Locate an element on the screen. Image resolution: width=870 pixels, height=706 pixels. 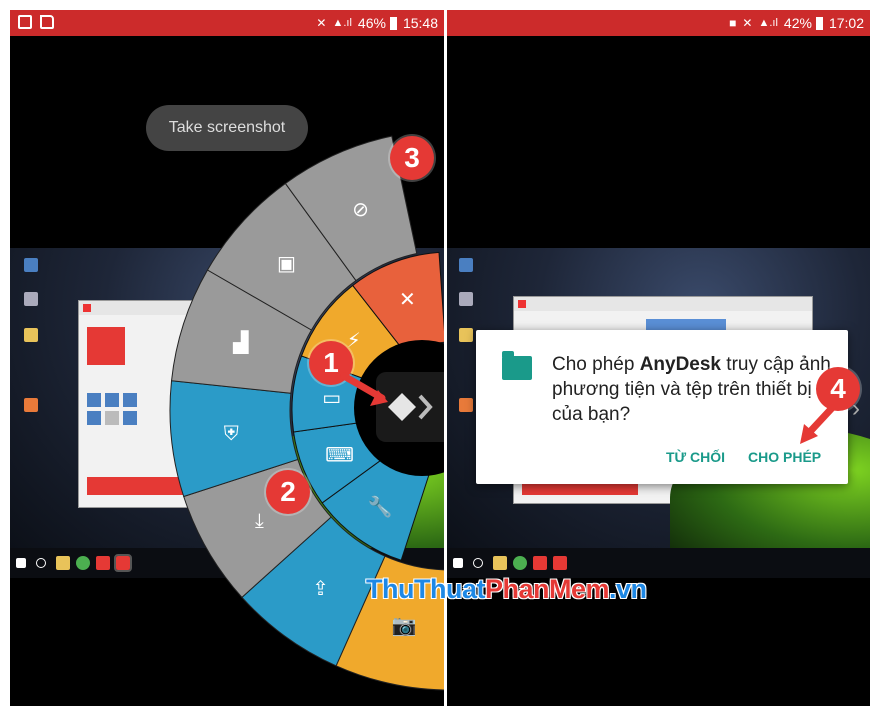
message-prefix: Cho phép is located at coordinates (596, 364).